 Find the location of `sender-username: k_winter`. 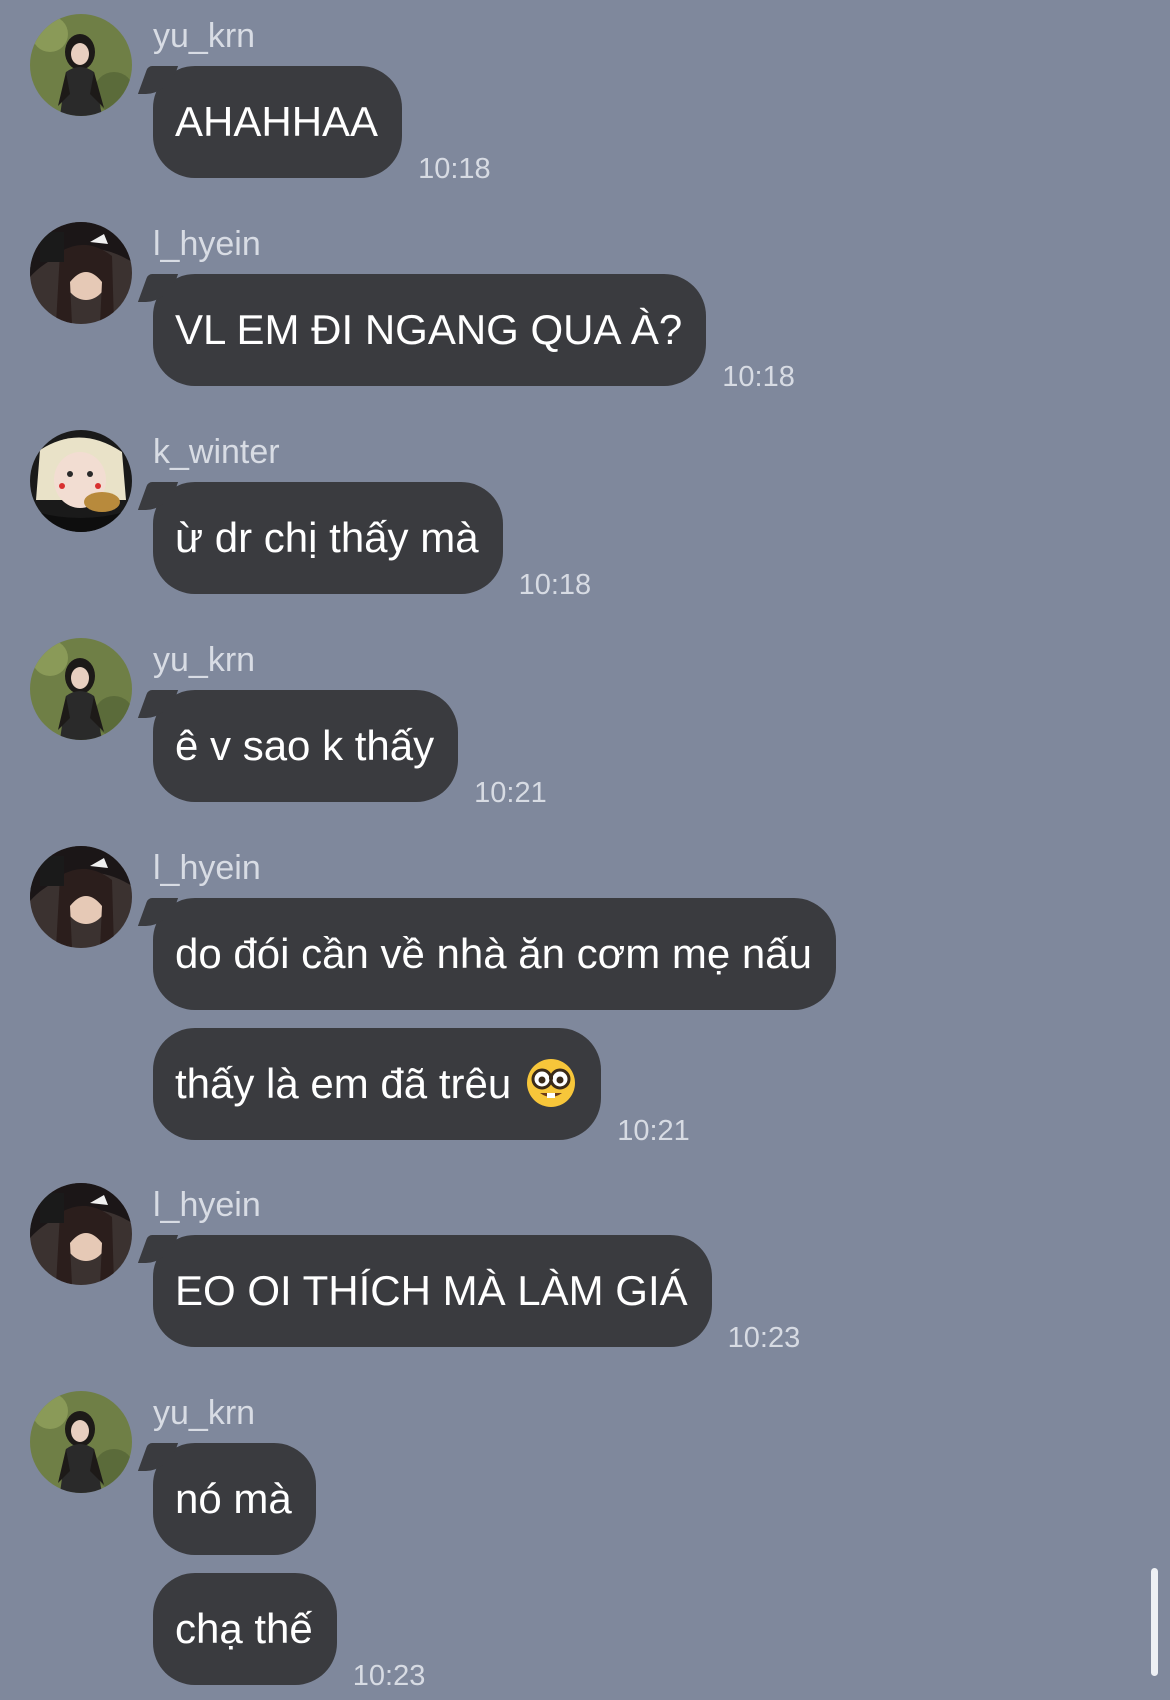

sender-username: k_winter is located at coordinates (216, 452).